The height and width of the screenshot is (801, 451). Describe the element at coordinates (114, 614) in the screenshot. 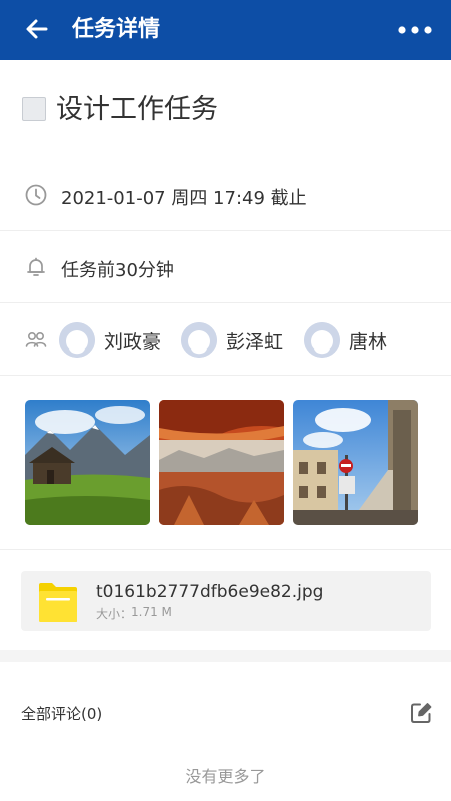

I see `attachment-size-label: 大小：` at that location.